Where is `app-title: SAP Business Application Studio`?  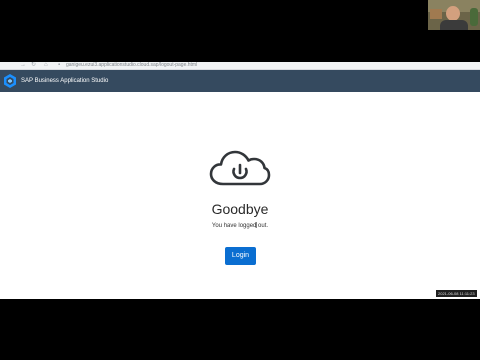
app-title: SAP Business Application Studio is located at coordinates (65, 81).